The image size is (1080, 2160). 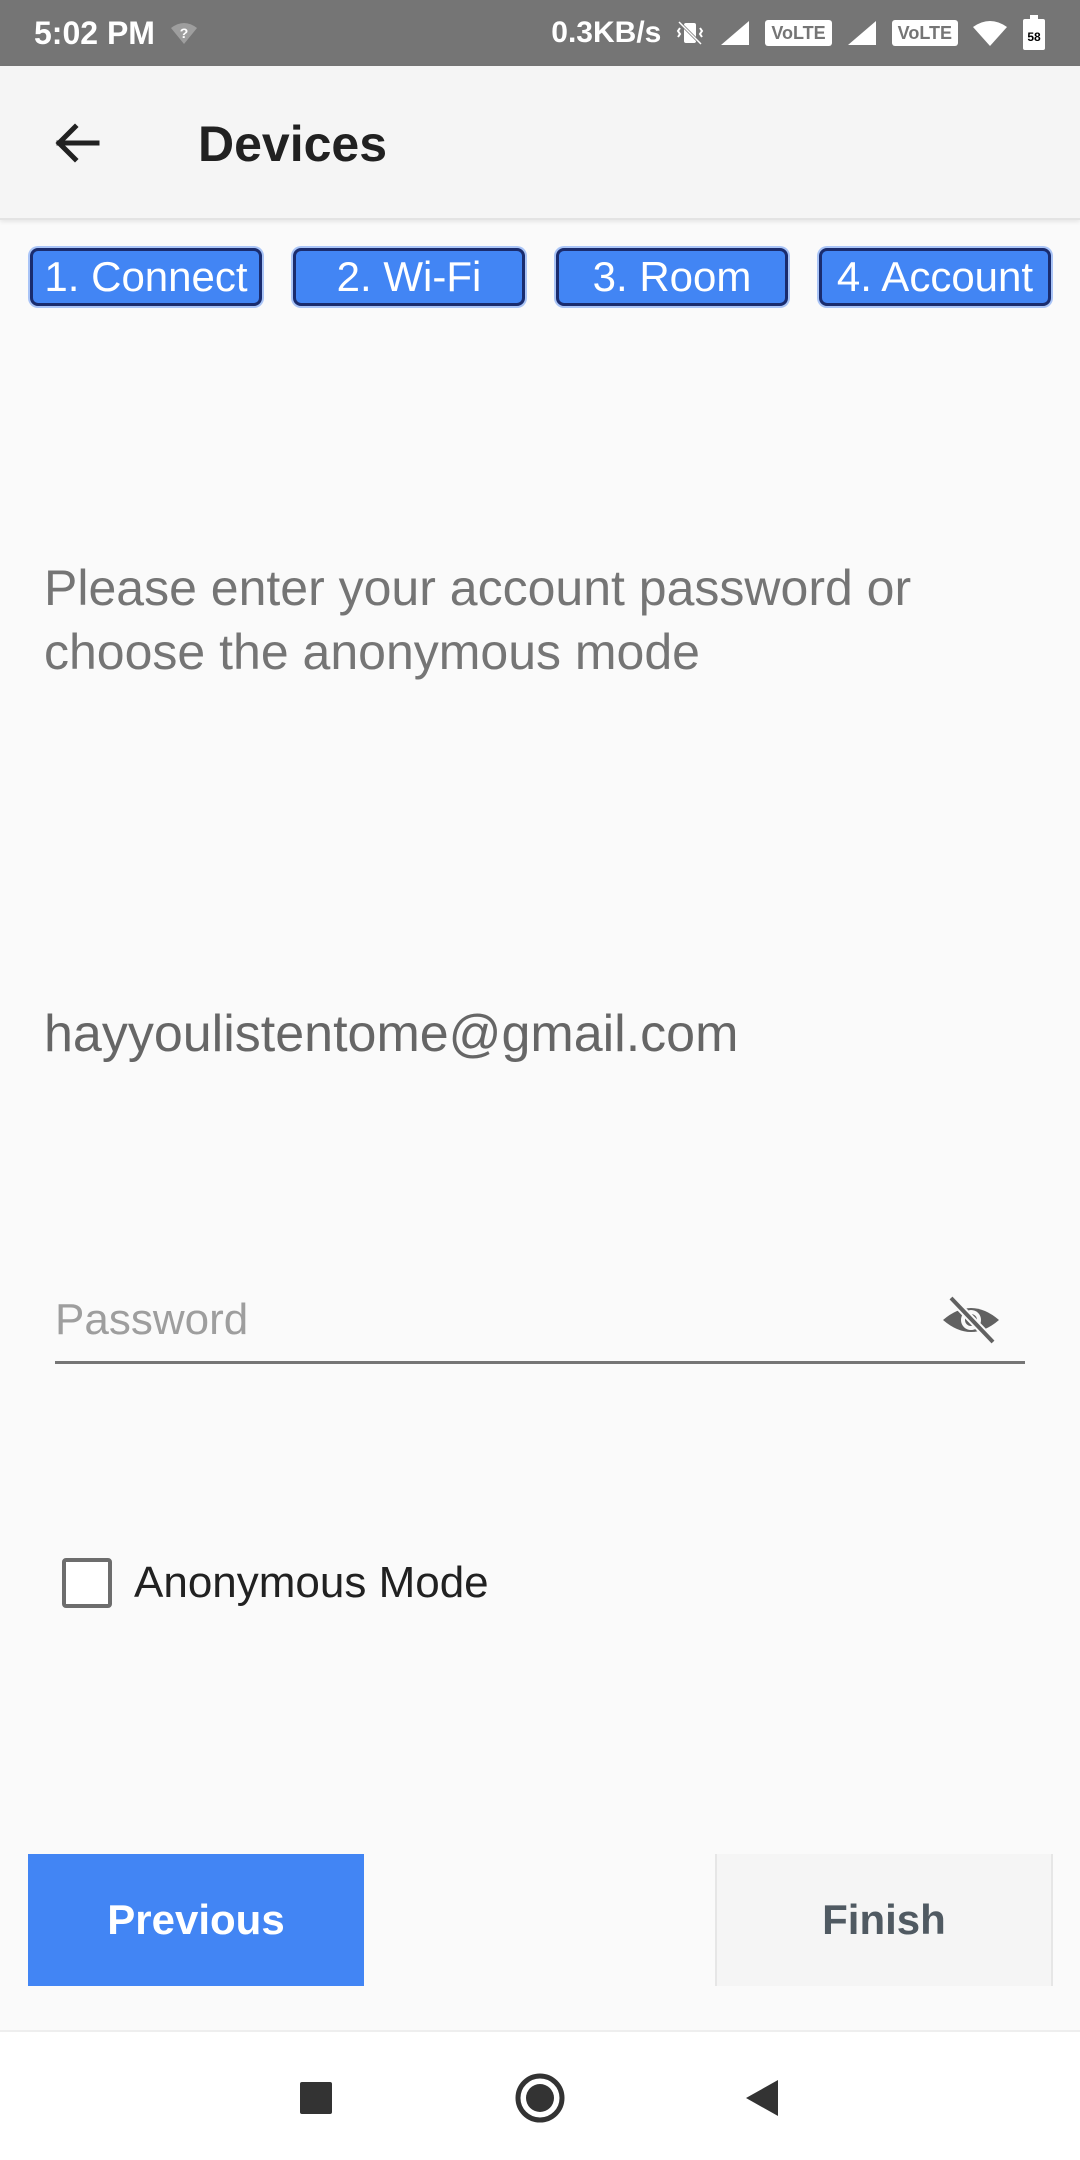 What do you see at coordinates (540, 143) in the screenshot?
I see `app-bar: Devices` at bounding box center [540, 143].